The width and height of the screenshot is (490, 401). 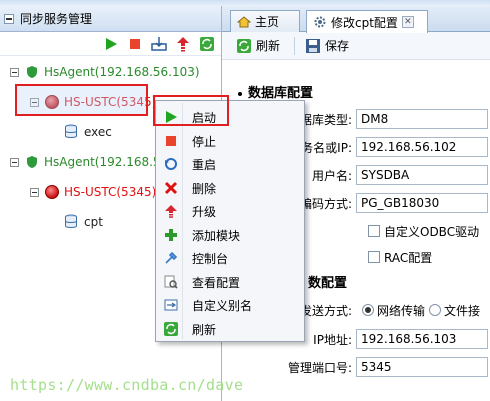 I want to click on menu-item-label: 重启, so click(x=204, y=164).